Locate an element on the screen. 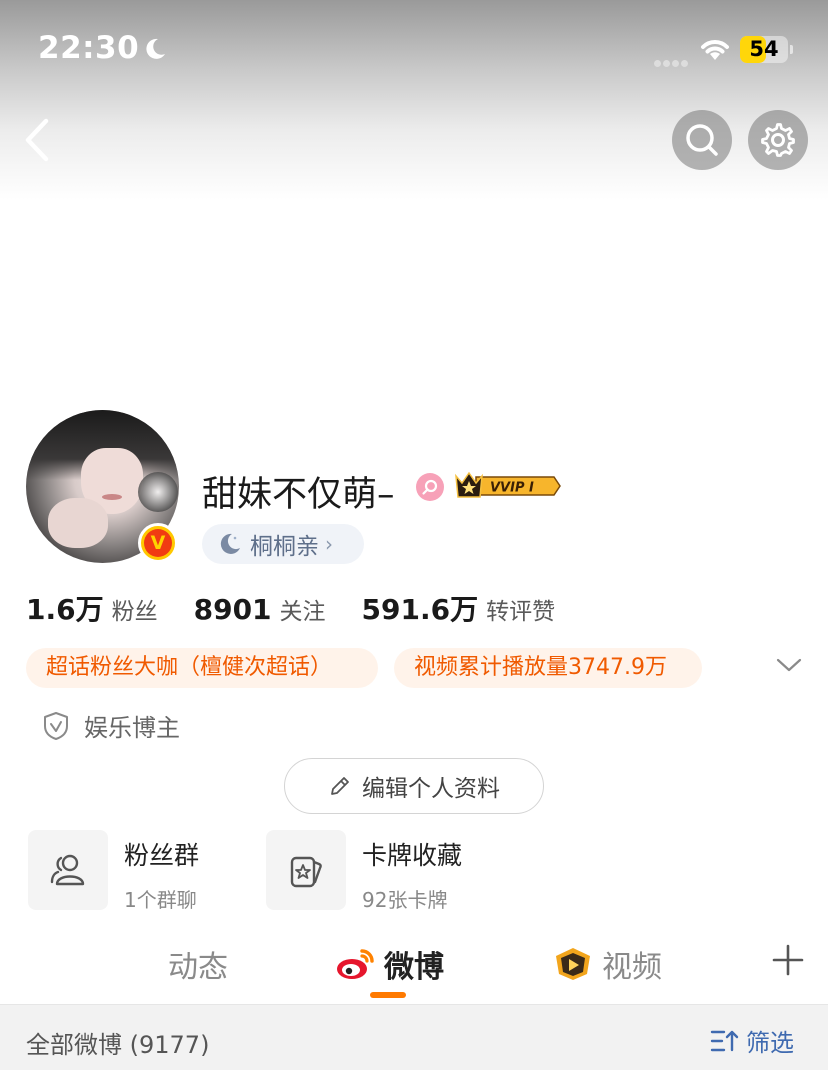 The width and height of the screenshot is (828, 1070). pencil-icon is located at coordinates (340, 786).